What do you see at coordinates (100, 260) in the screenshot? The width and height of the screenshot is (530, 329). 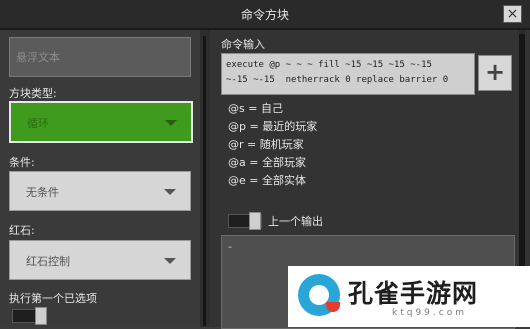 I see `redstone-dropdown: 红石控制` at bounding box center [100, 260].